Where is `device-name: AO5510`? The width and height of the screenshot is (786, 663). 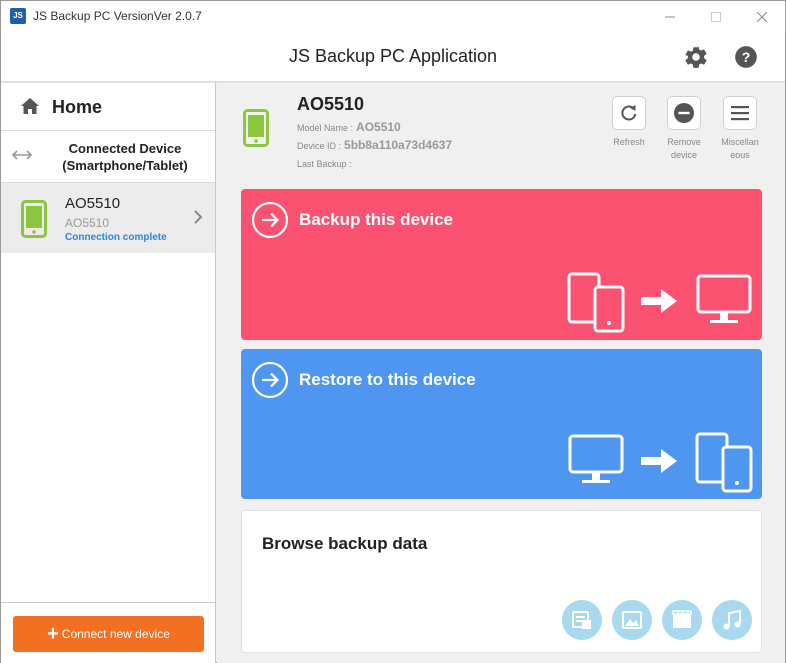
device-name: AO5510 is located at coordinates (93, 203).